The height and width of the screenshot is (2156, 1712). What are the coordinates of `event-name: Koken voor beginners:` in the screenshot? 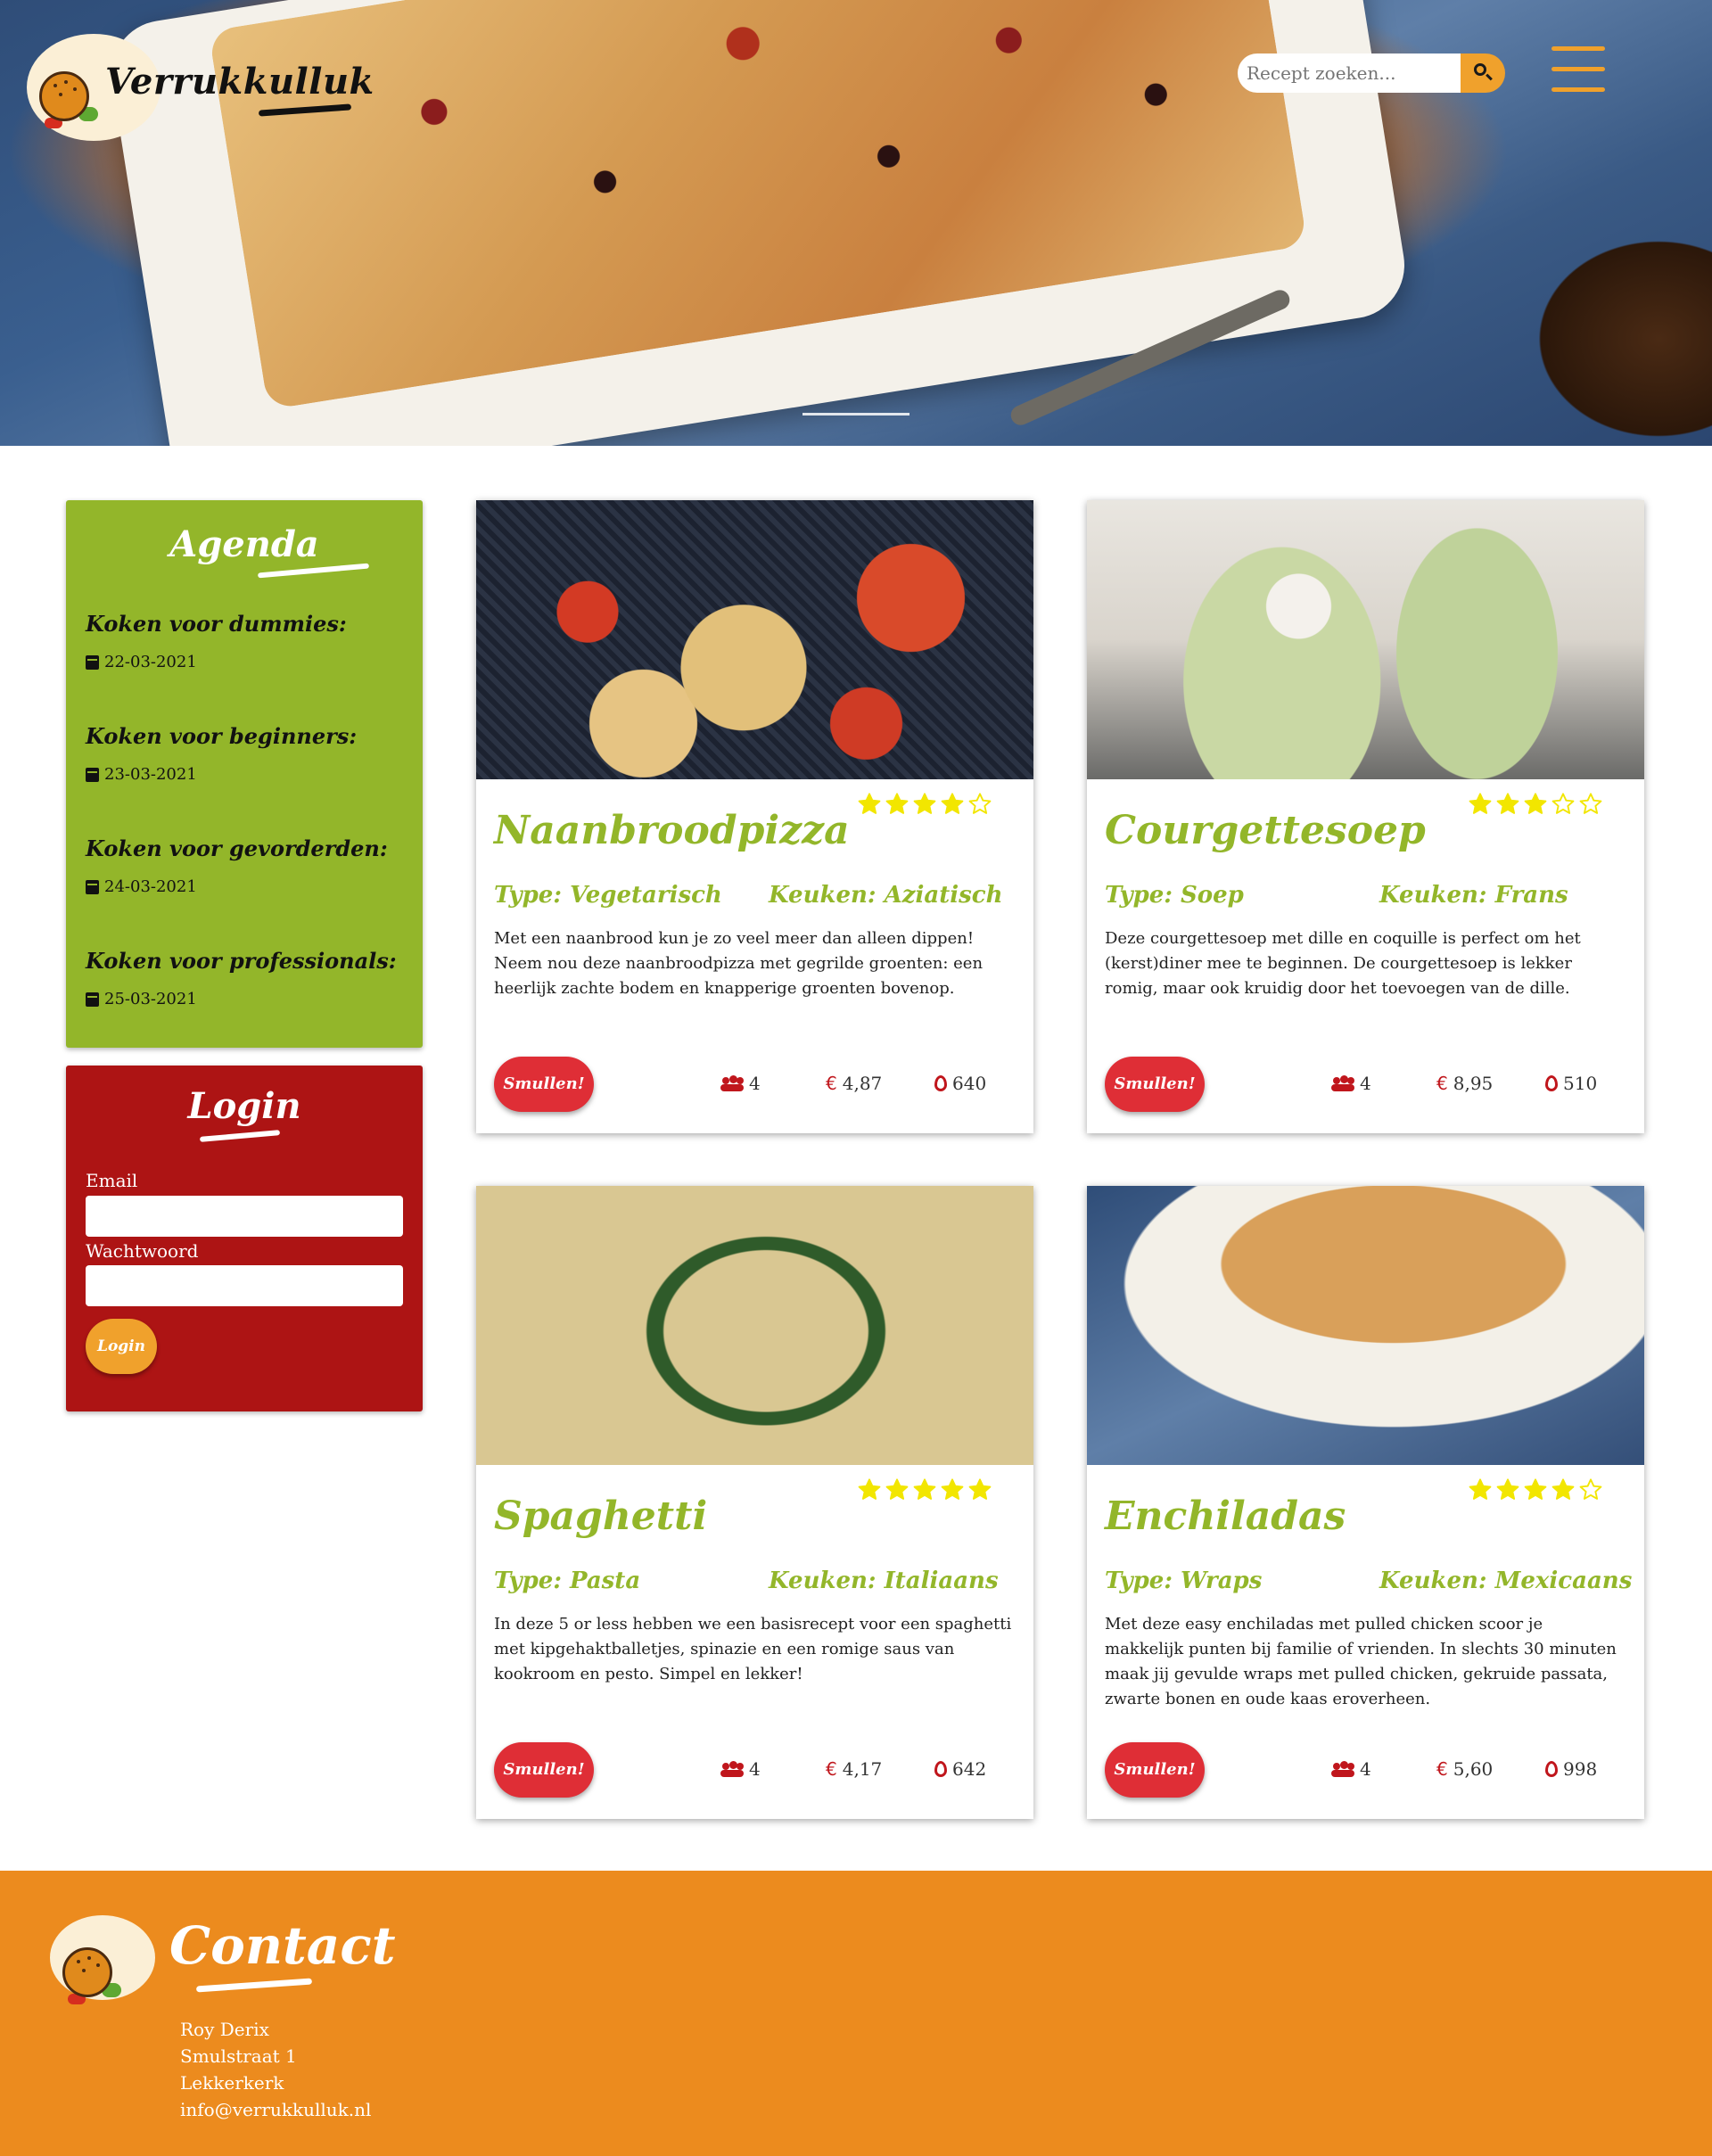 It's located at (222, 736).